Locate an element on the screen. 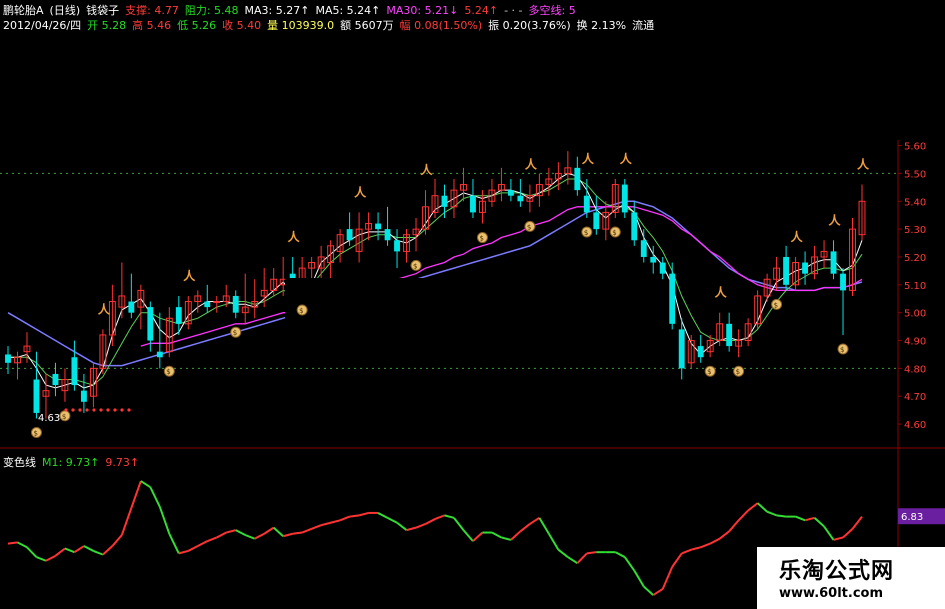 This screenshot has height=609, width=945. watermark-panel: 乐淘公式网 www.60lt.com is located at coordinates (851, 578).